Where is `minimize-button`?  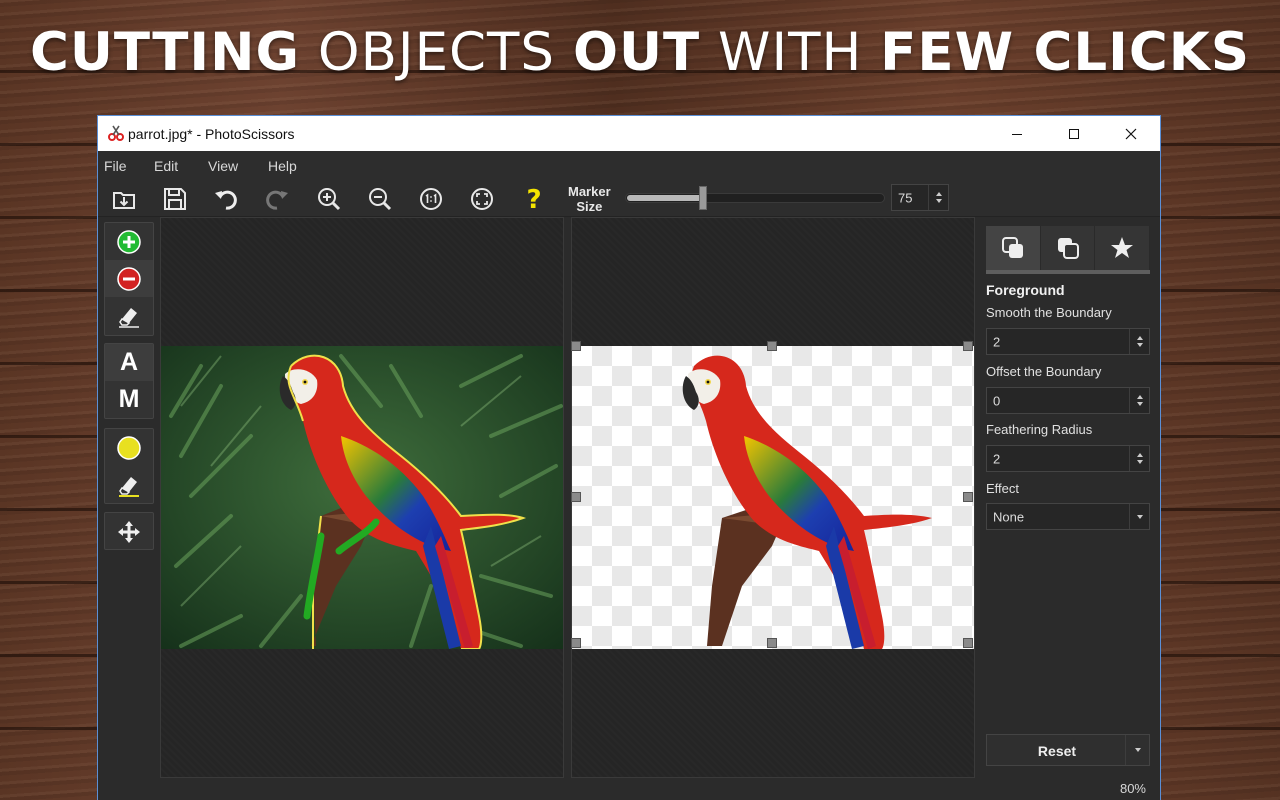 minimize-button is located at coordinates (1017, 133).